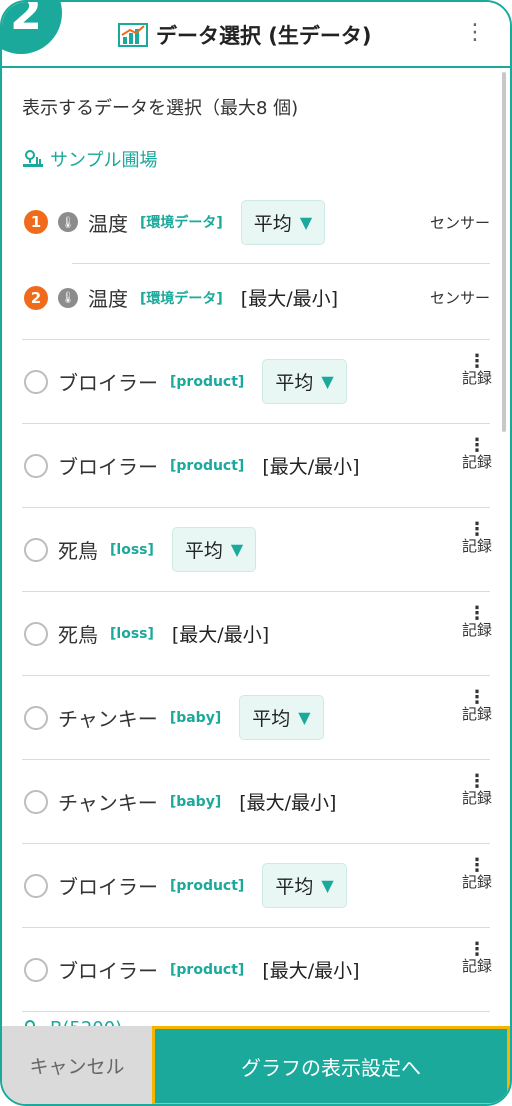 The image size is (512, 1106). Describe the element at coordinates (504, 252) in the screenshot. I see `scrollbar` at that location.